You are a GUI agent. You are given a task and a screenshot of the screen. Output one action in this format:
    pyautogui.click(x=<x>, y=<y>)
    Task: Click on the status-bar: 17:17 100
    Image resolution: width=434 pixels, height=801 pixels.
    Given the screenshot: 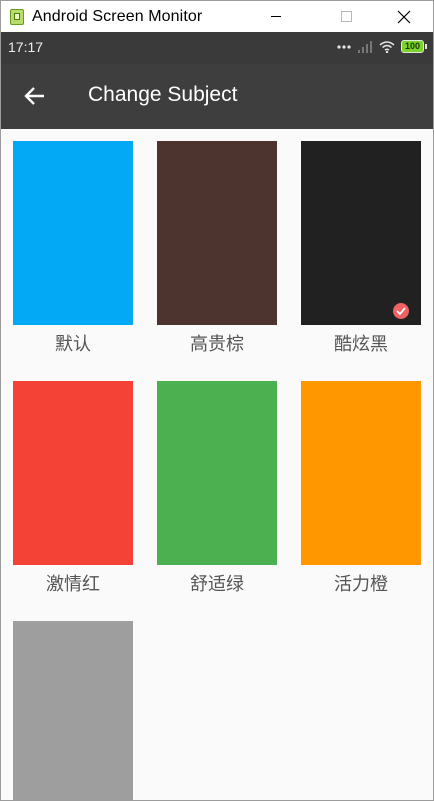 What is the action you would take?
    pyautogui.click(x=217, y=48)
    